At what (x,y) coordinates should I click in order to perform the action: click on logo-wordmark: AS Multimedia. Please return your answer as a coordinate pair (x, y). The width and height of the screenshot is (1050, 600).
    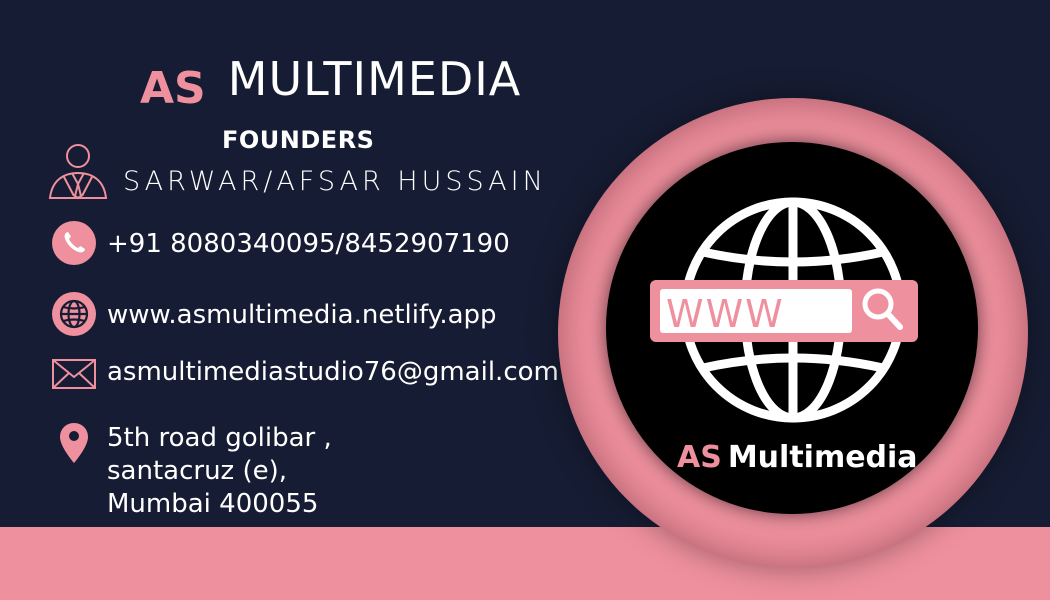
    Looking at the image, I should click on (797, 457).